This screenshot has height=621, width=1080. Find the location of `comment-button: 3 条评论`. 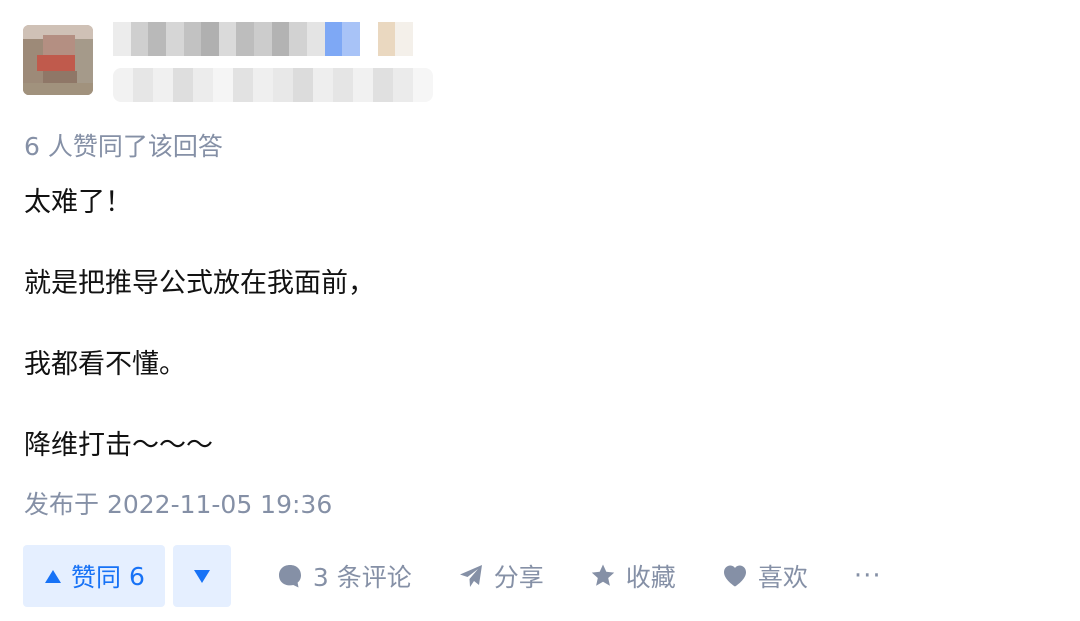

comment-button: 3 条评论 is located at coordinates (344, 576).